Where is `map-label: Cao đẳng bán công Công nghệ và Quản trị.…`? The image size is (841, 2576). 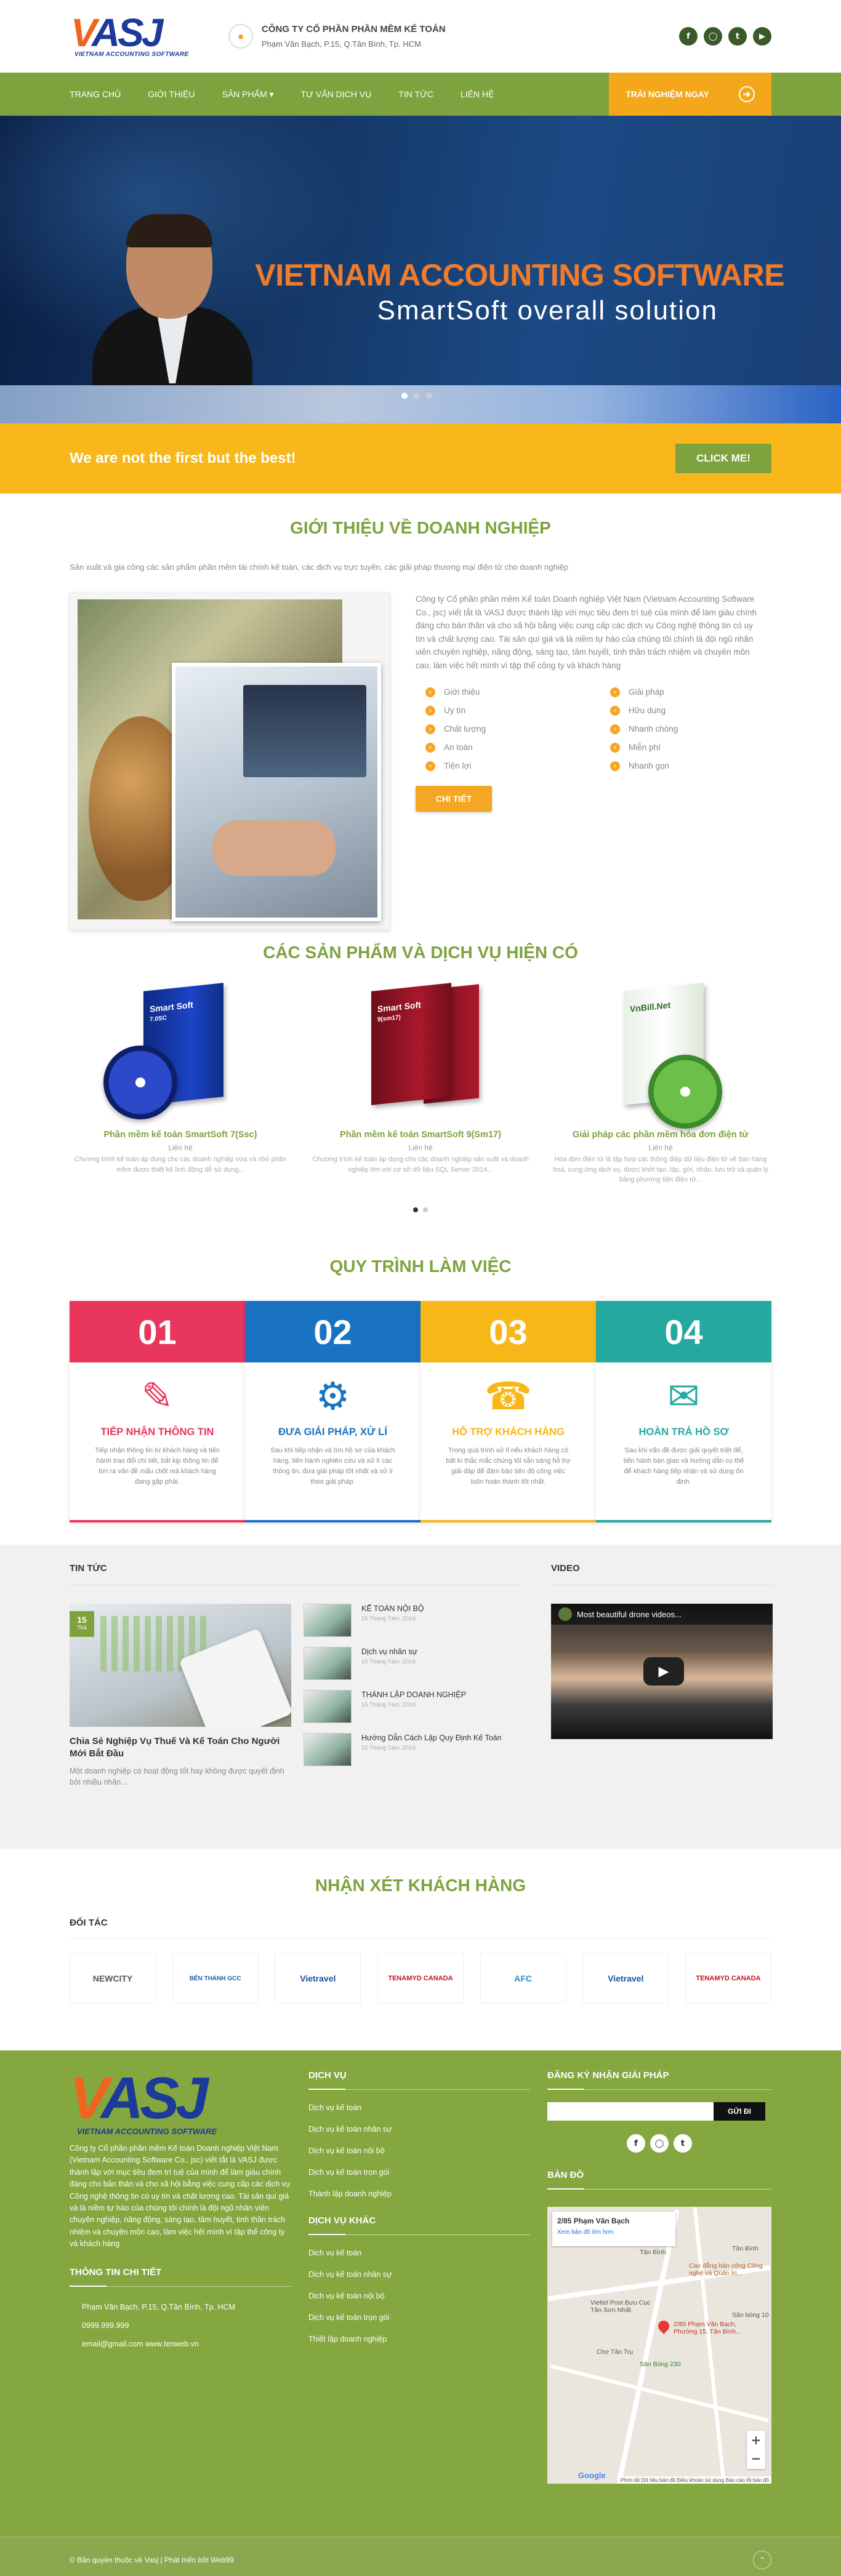
map-label: Cao đẳng bán công Công nghệ và Quản trị.… is located at coordinates (726, 2269).